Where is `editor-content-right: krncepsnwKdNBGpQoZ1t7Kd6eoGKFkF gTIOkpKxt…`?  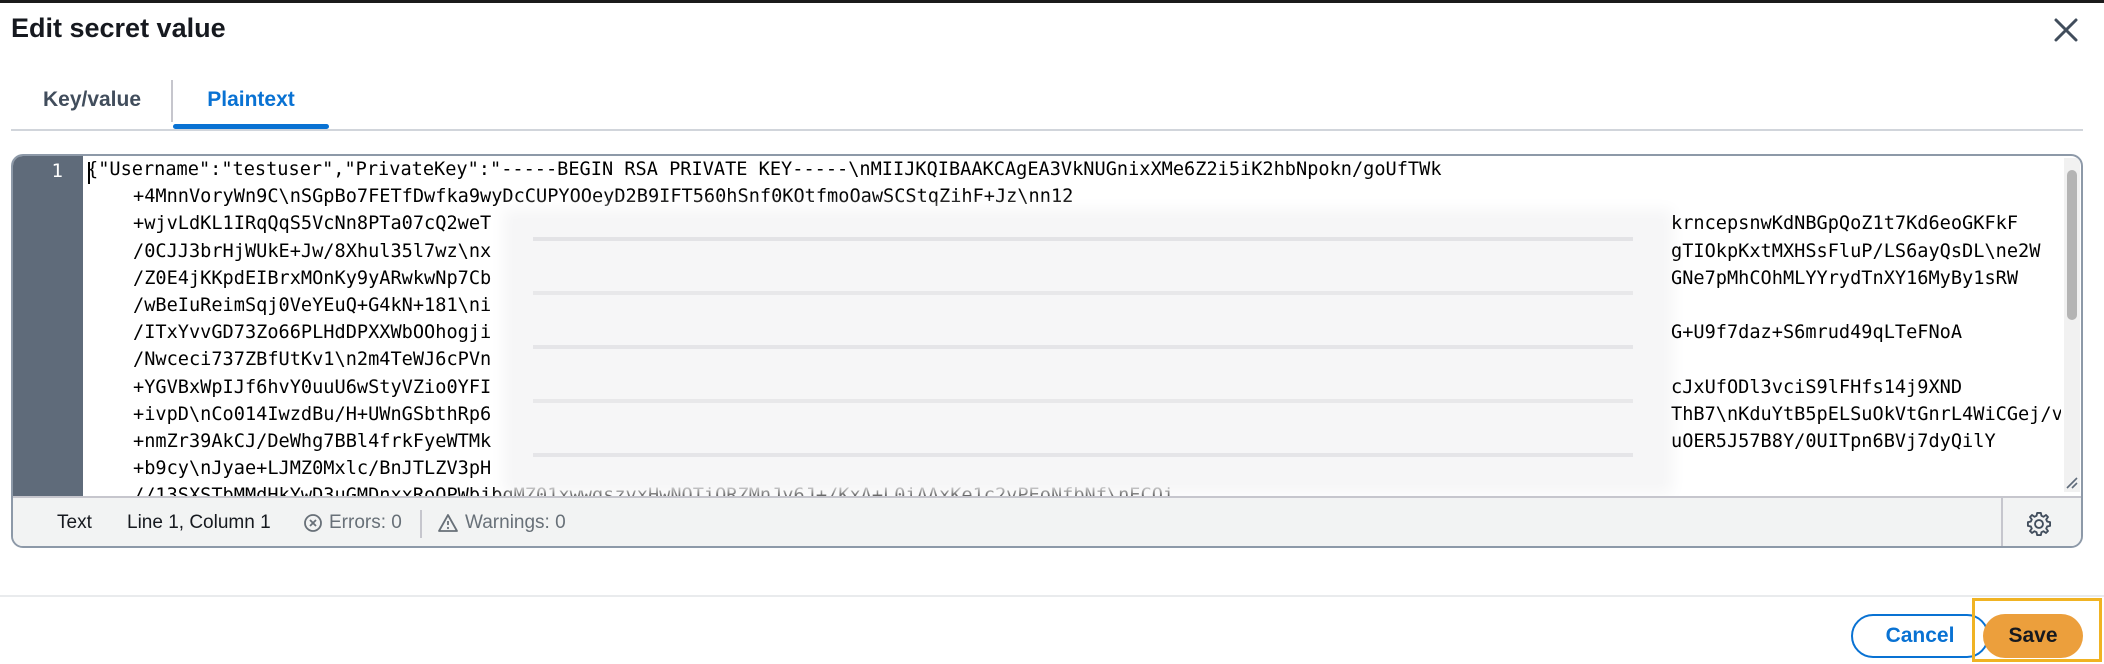 editor-content-right: krncepsnwKdNBGpQoZ1t7Kd6eoGKFkF gTIOkpKxt… is located at coordinates (1866, 326).